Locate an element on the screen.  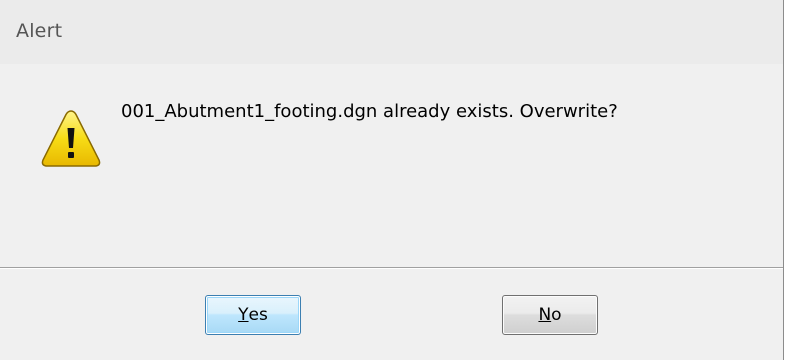
yes-mnemonic: Y is located at coordinates (243, 315).